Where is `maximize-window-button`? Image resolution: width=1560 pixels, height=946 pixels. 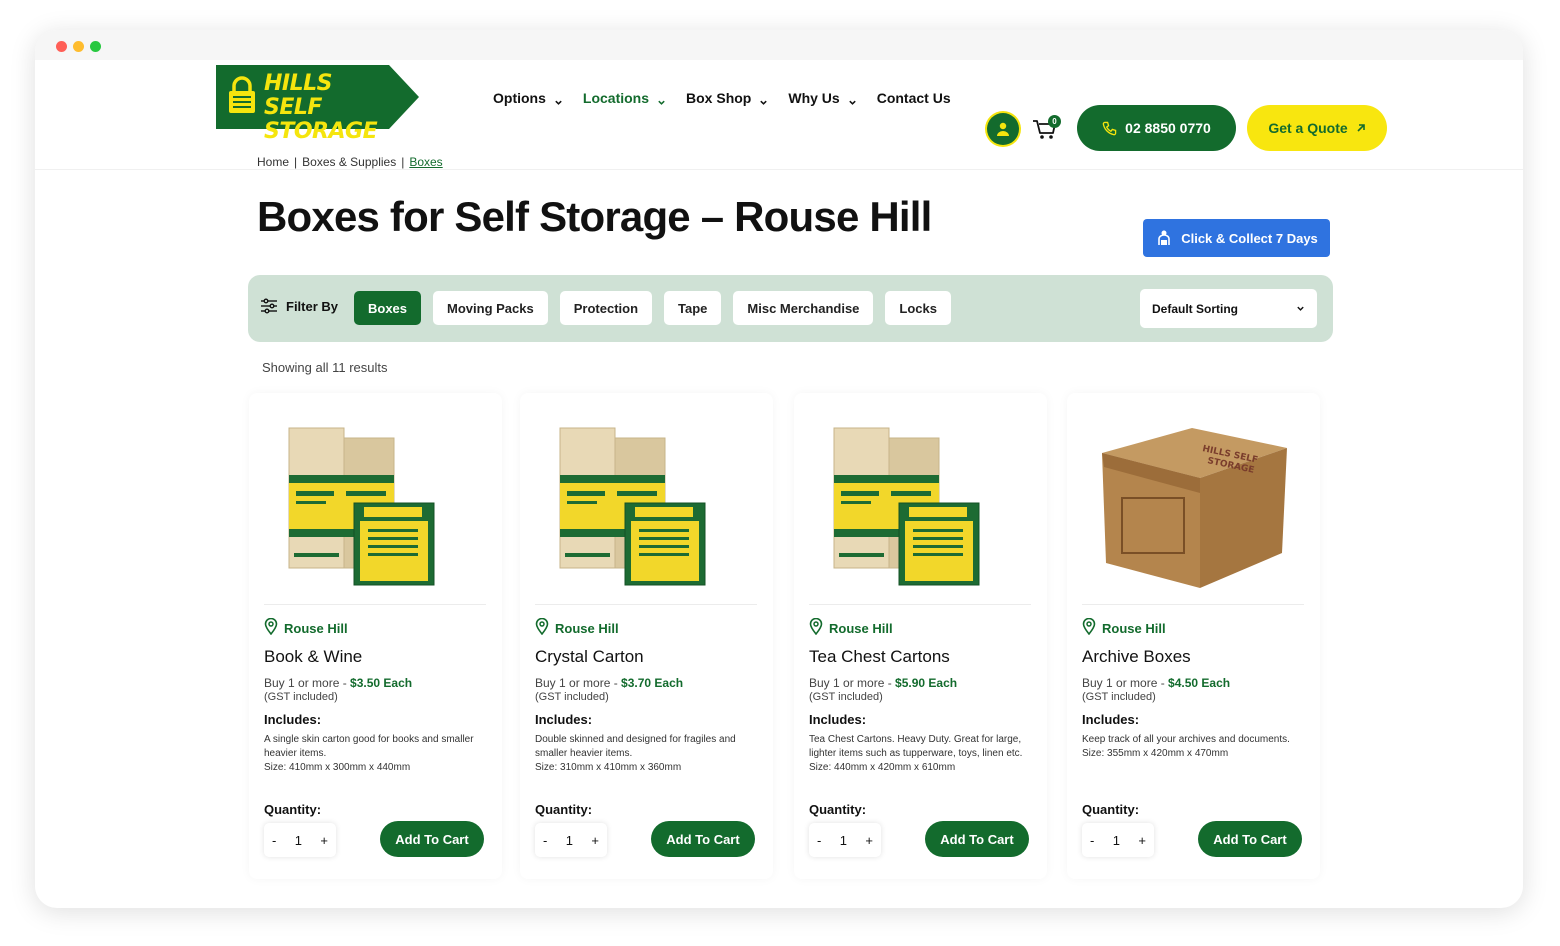
maximize-window-button is located at coordinates (95, 46).